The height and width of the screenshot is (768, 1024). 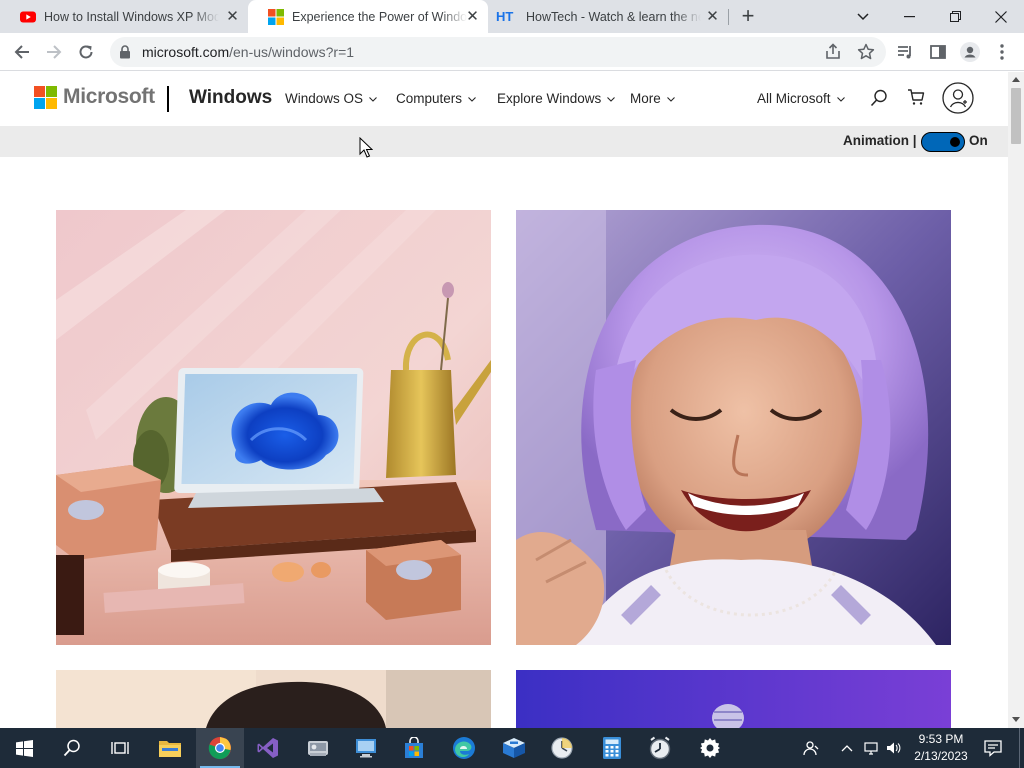 I want to click on visual-studio-icon, so click(x=267, y=748).